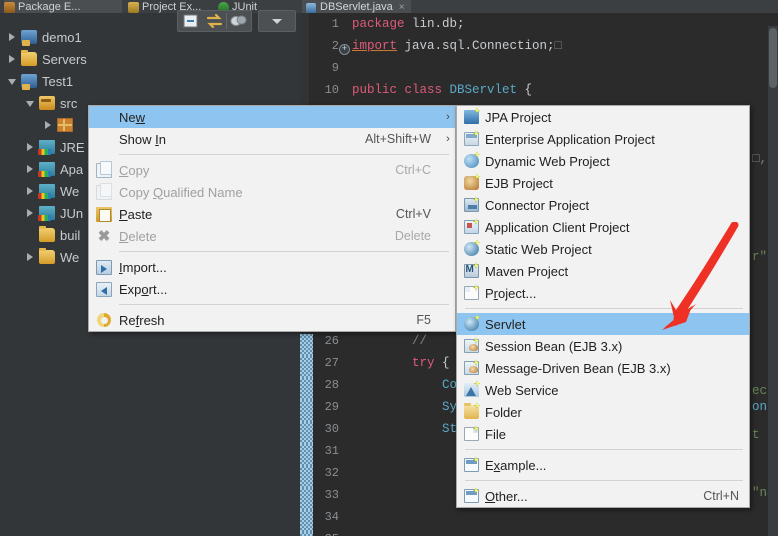 The image size is (778, 536). What do you see at coordinates (331, 495) in the screenshot?
I see `line-number-text: 33` at bounding box center [331, 495].